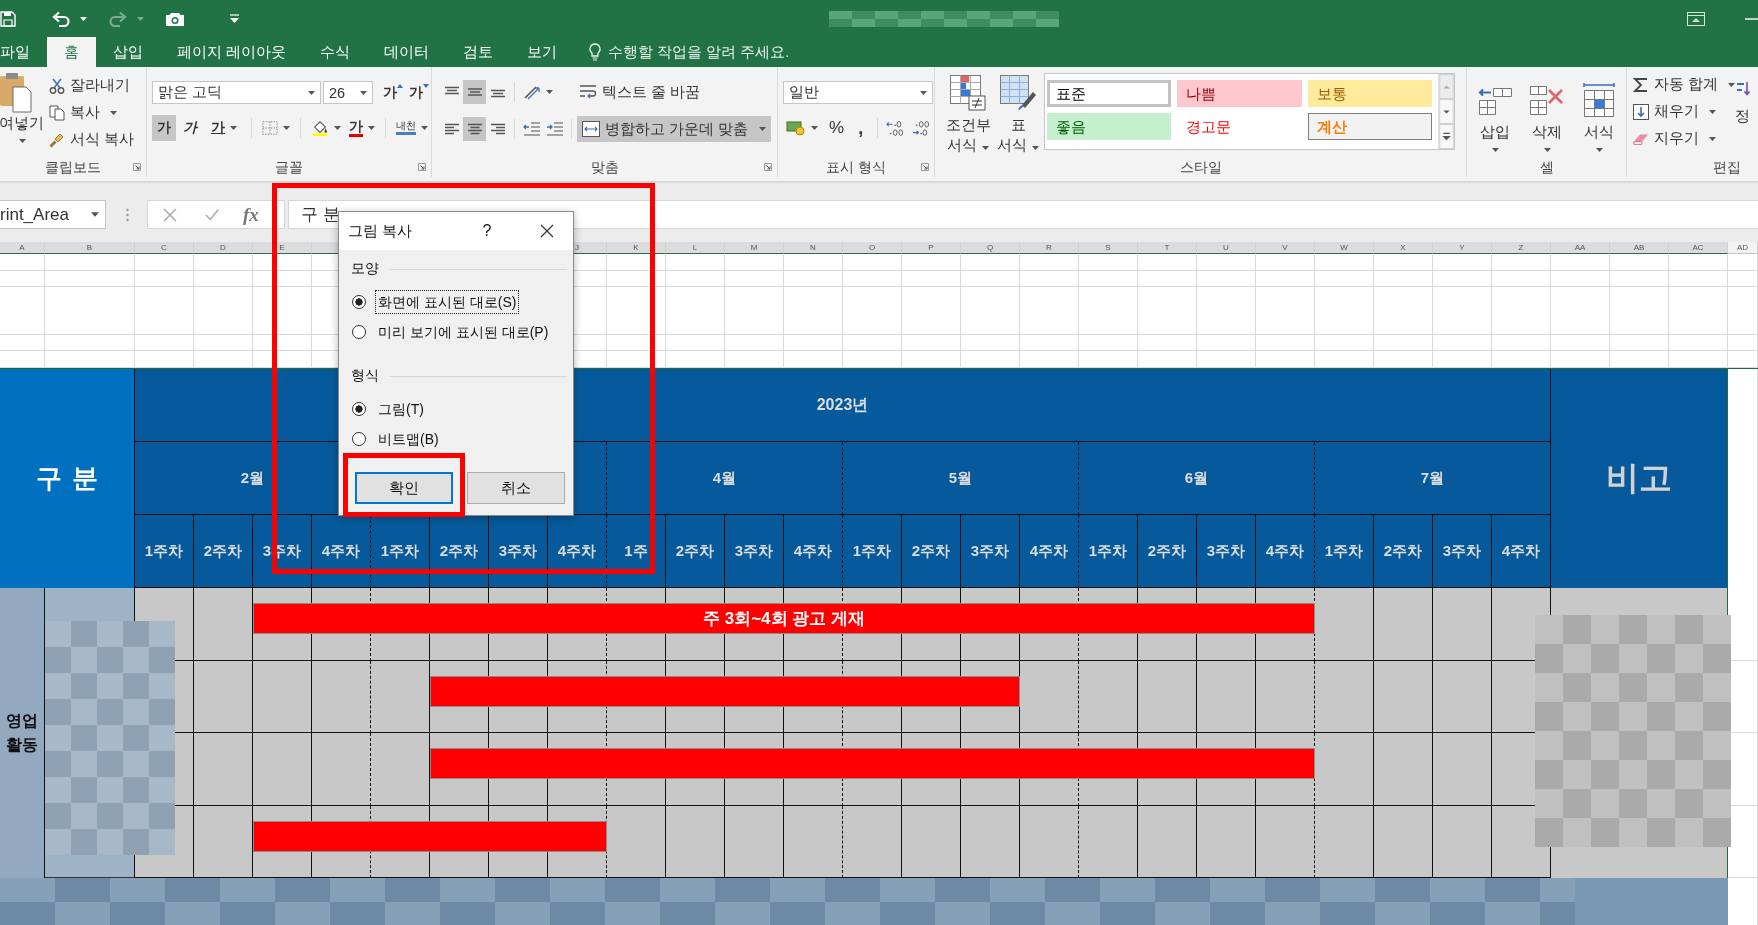 This screenshot has height=925, width=1758. What do you see at coordinates (1239, 93) in the screenshot?
I see `cell-style-item: 나쁨` at bounding box center [1239, 93].